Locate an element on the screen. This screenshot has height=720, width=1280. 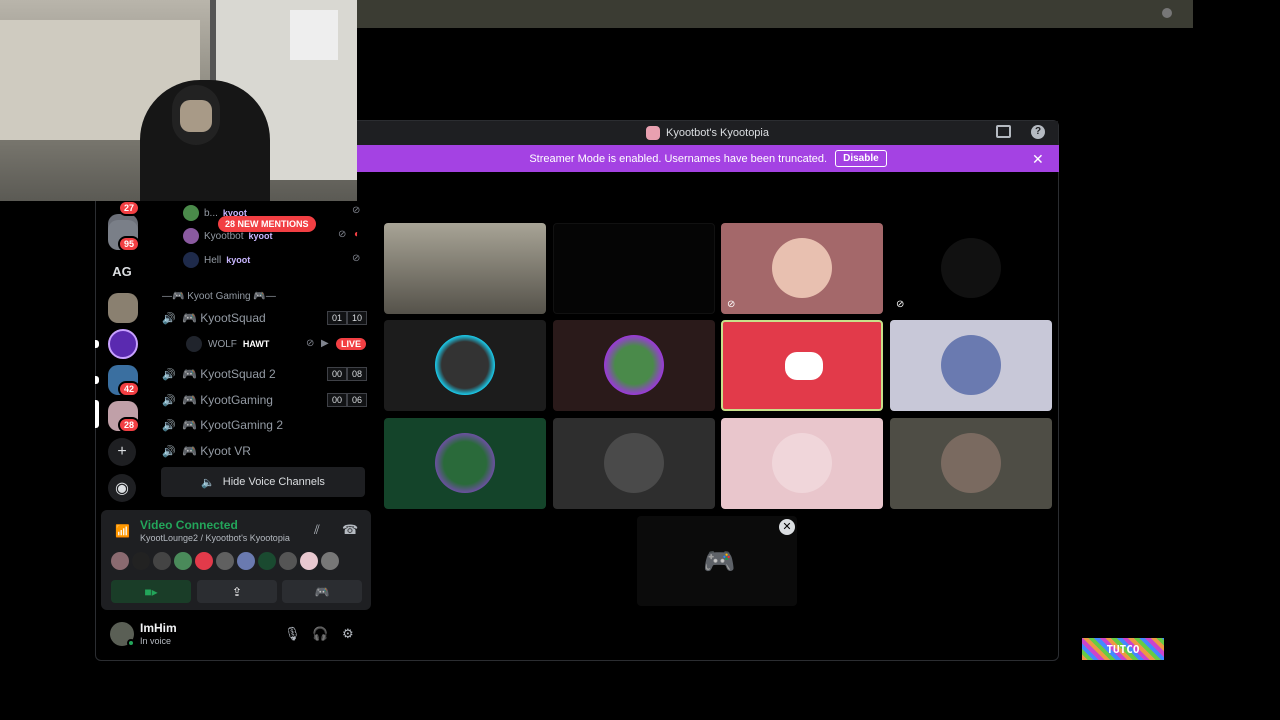
member-name: Hell is located at coordinates (213, 260).